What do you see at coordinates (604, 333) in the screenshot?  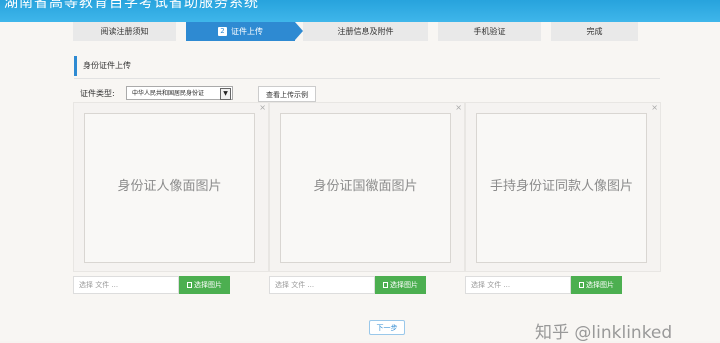 I see `watermark-text: 知乎 @linklinked` at bounding box center [604, 333].